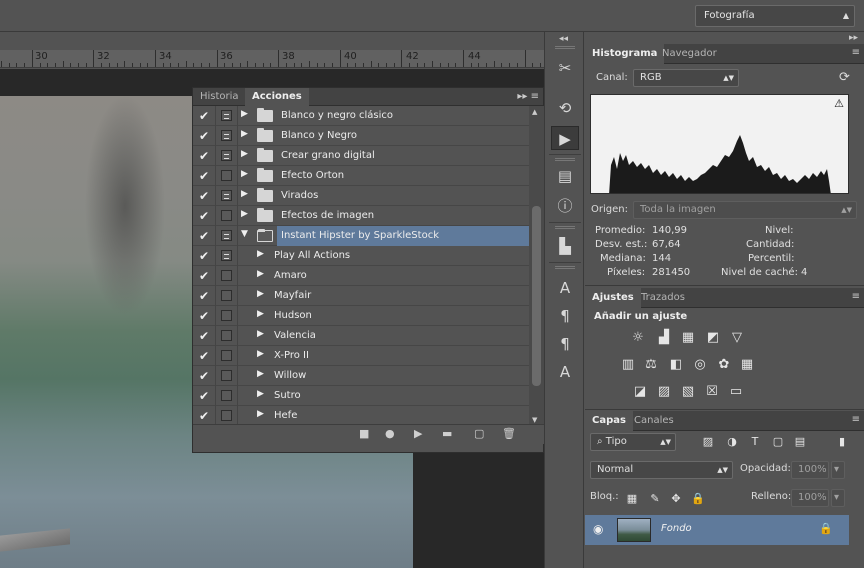  I want to click on paragraph-styles-icon: ¶, so click(565, 344).